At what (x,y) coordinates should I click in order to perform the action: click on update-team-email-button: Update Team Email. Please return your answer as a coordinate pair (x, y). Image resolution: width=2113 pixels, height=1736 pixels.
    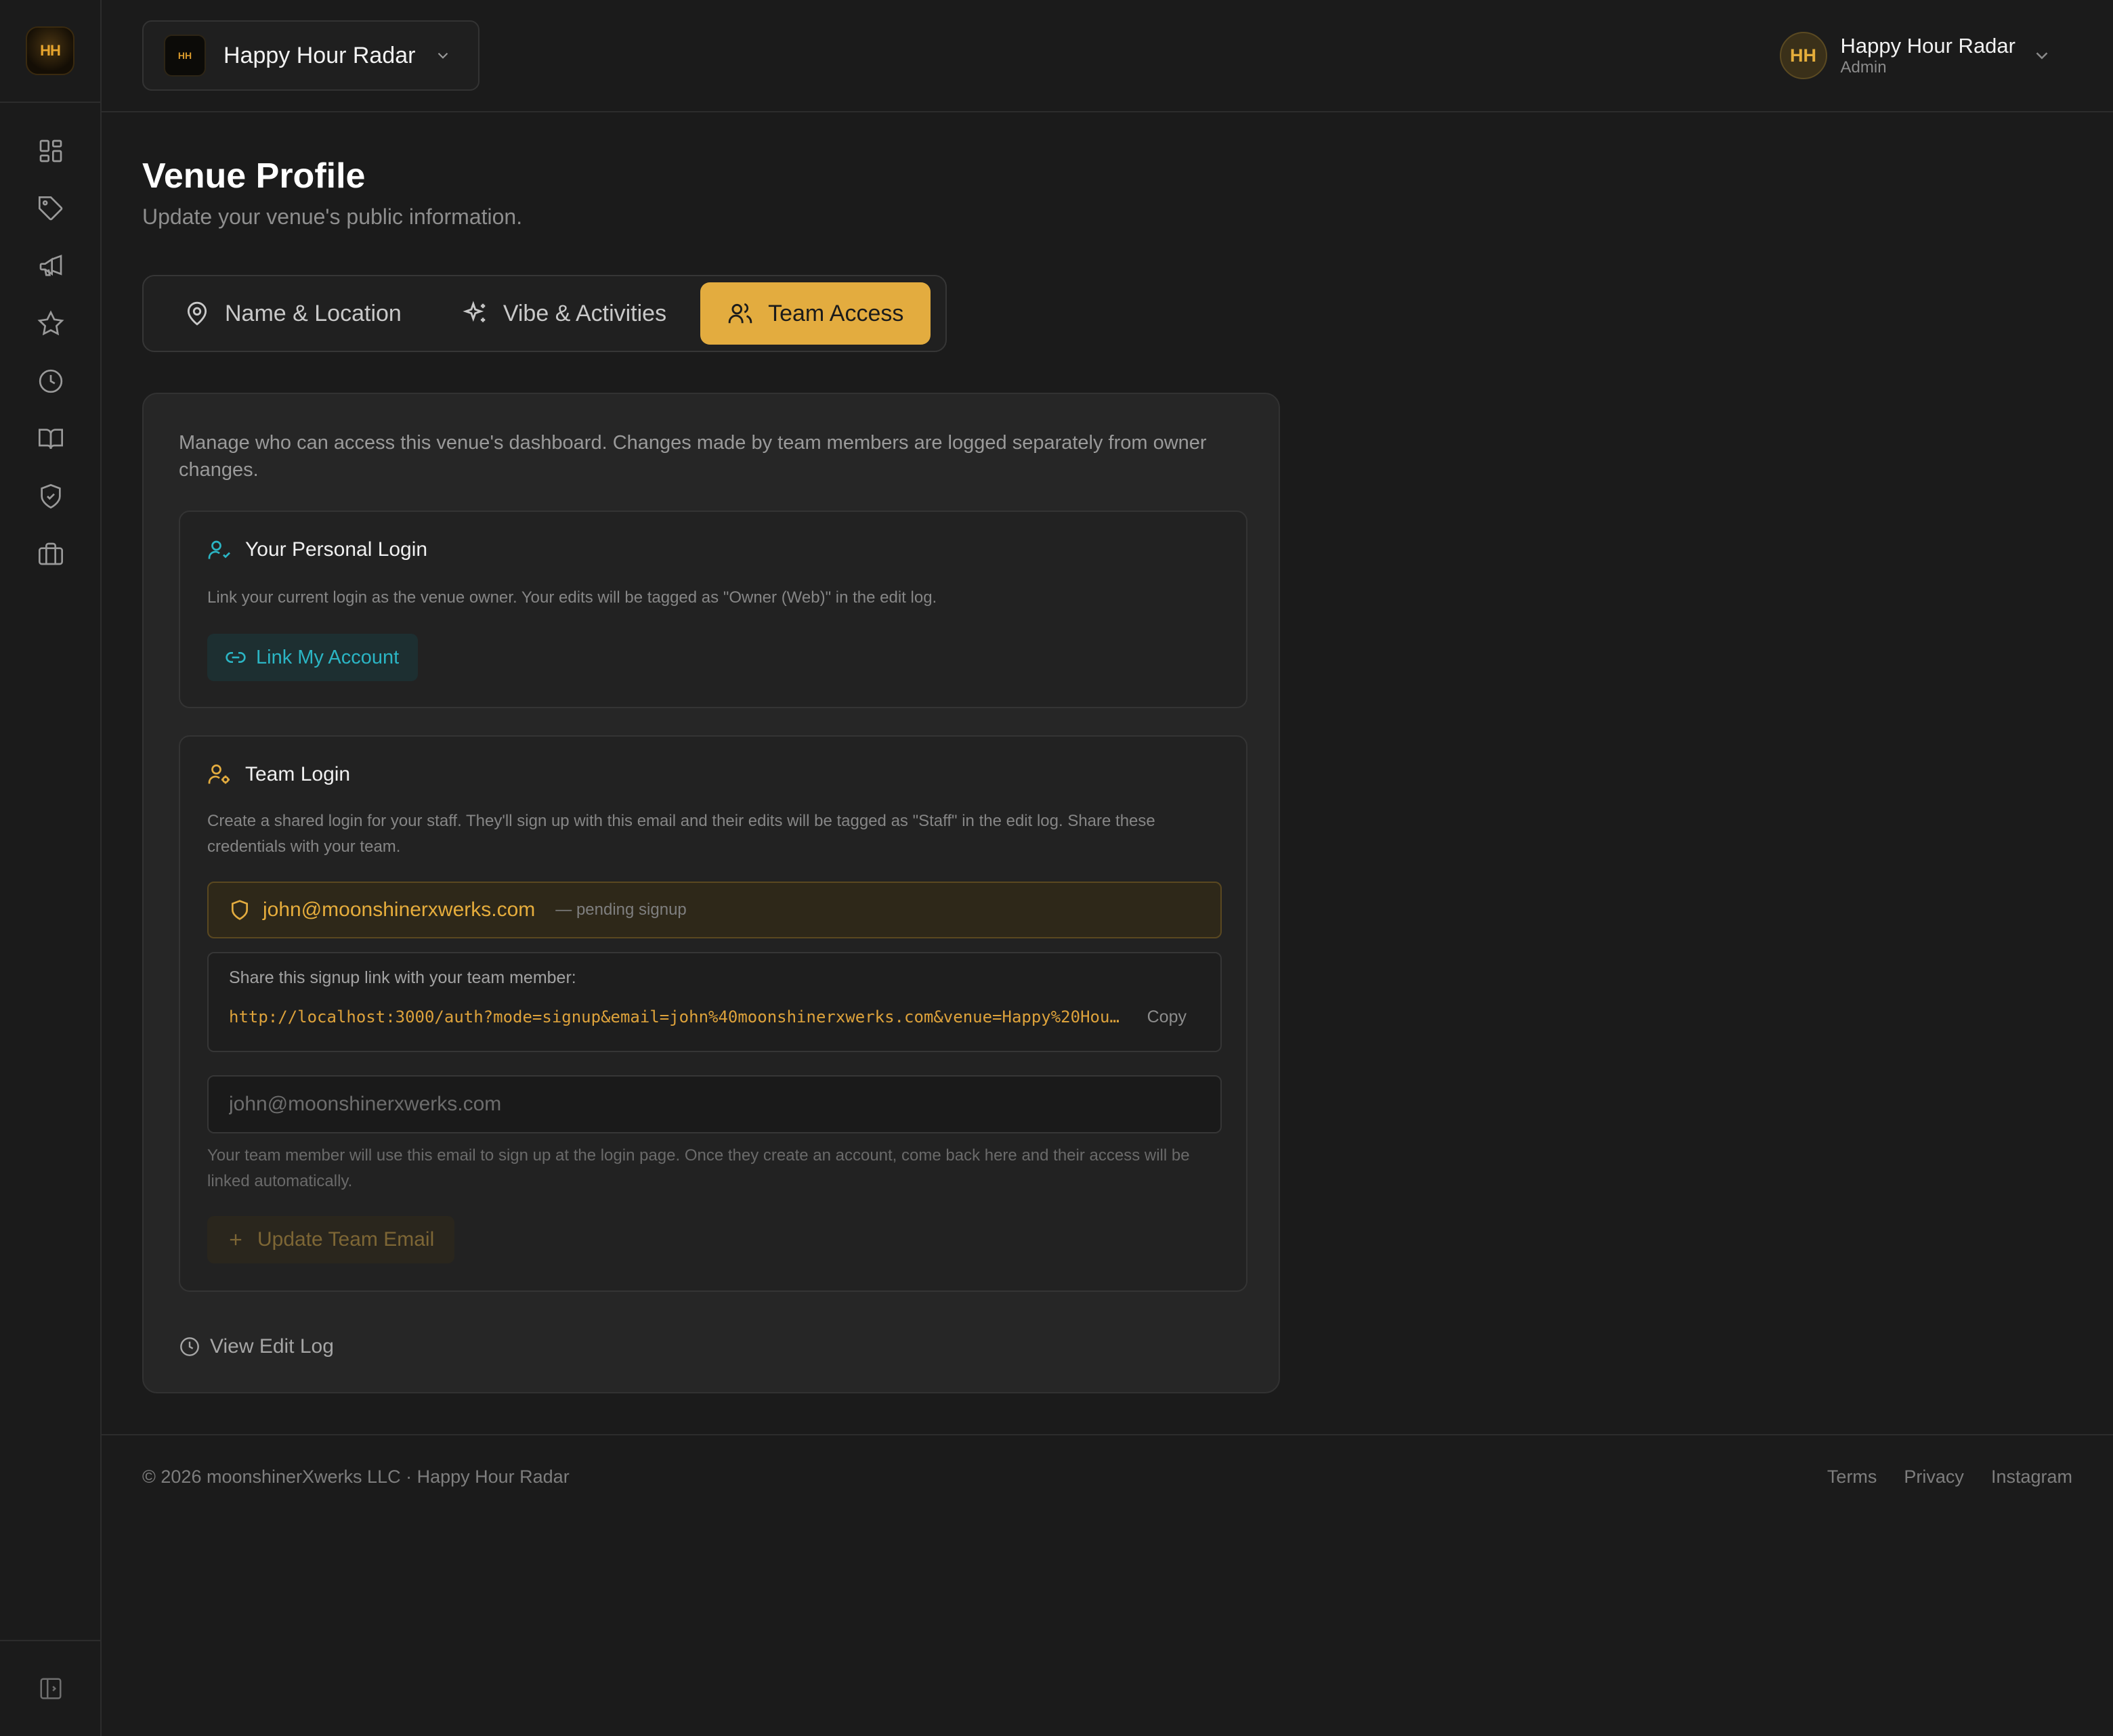
    Looking at the image, I should click on (331, 1239).